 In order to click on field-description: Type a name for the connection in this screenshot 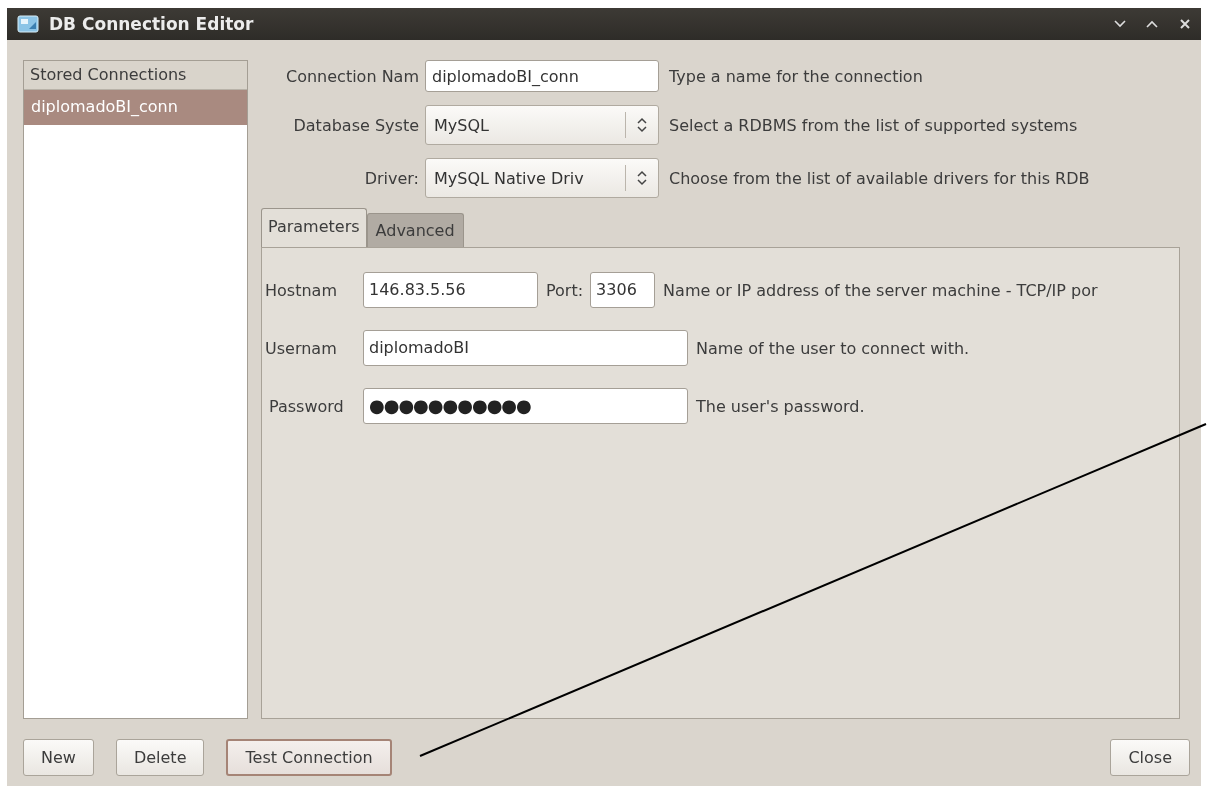, I will do `click(796, 76)`.